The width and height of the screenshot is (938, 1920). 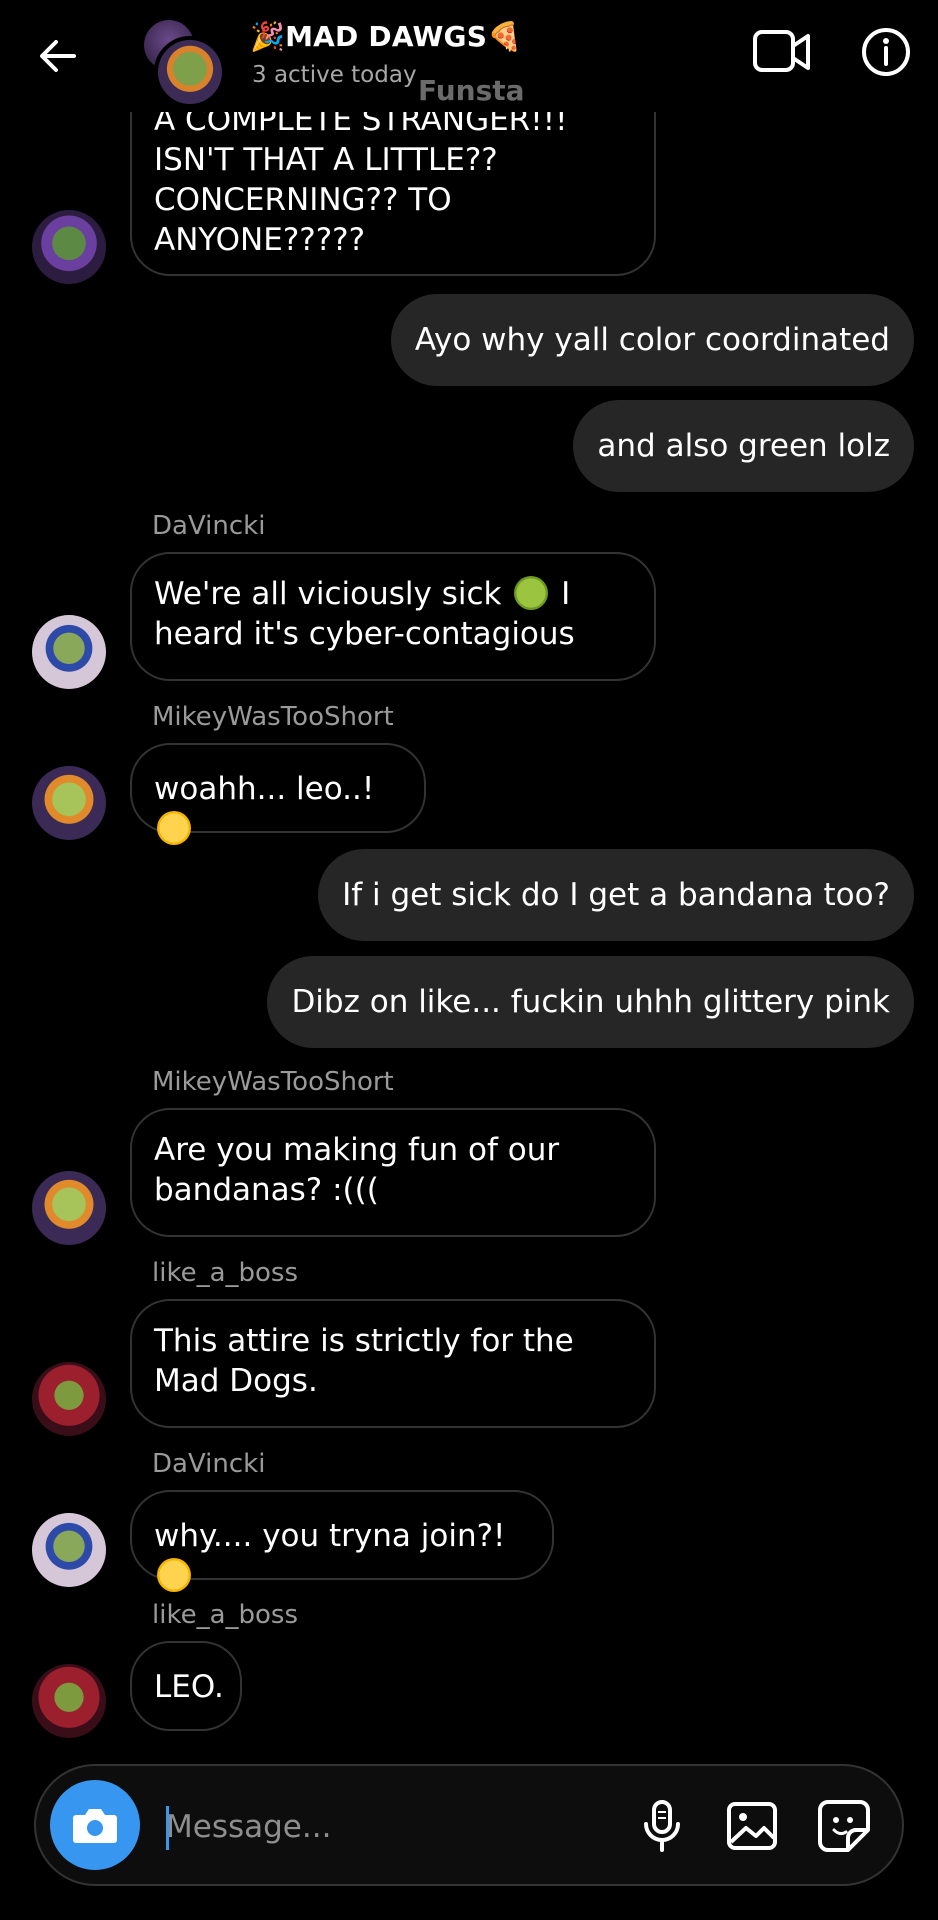 I want to click on camera-button, so click(x=95, y=1825).